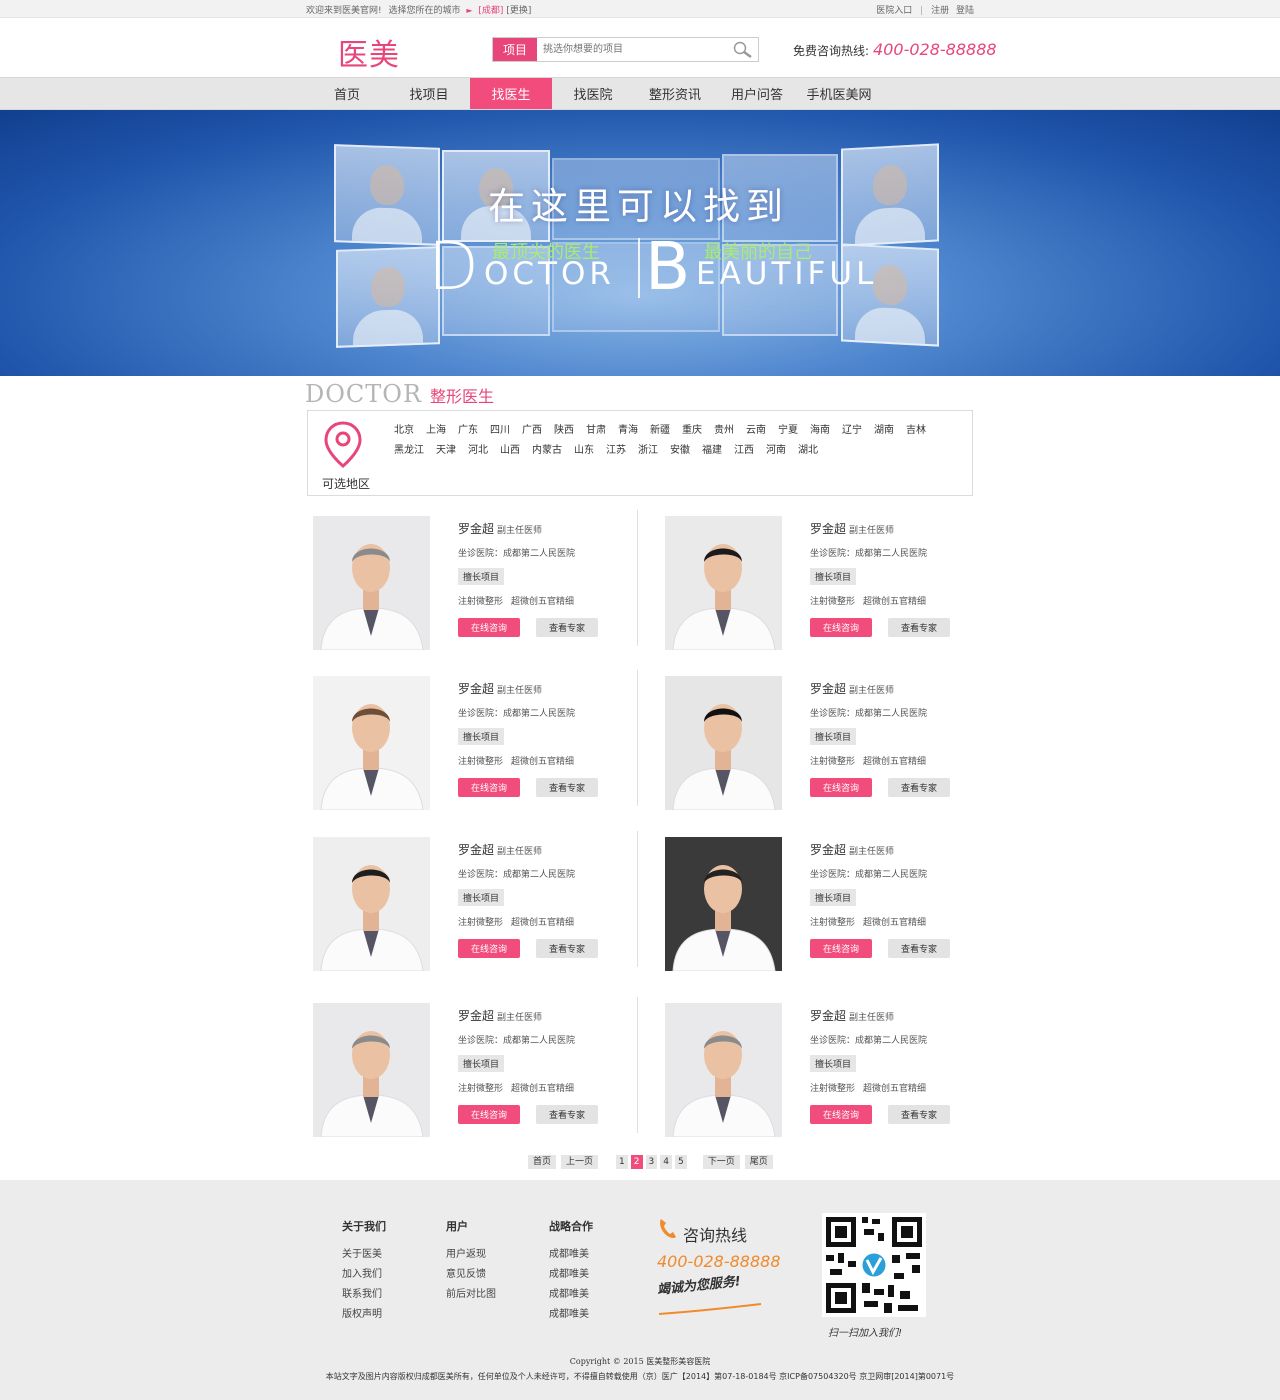 The width and height of the screenshot is (1280, 1400). What do you see at coordinates (756, 431) in the screenshot?
I see `city-option: 云南` at bounding box center [756, 431].